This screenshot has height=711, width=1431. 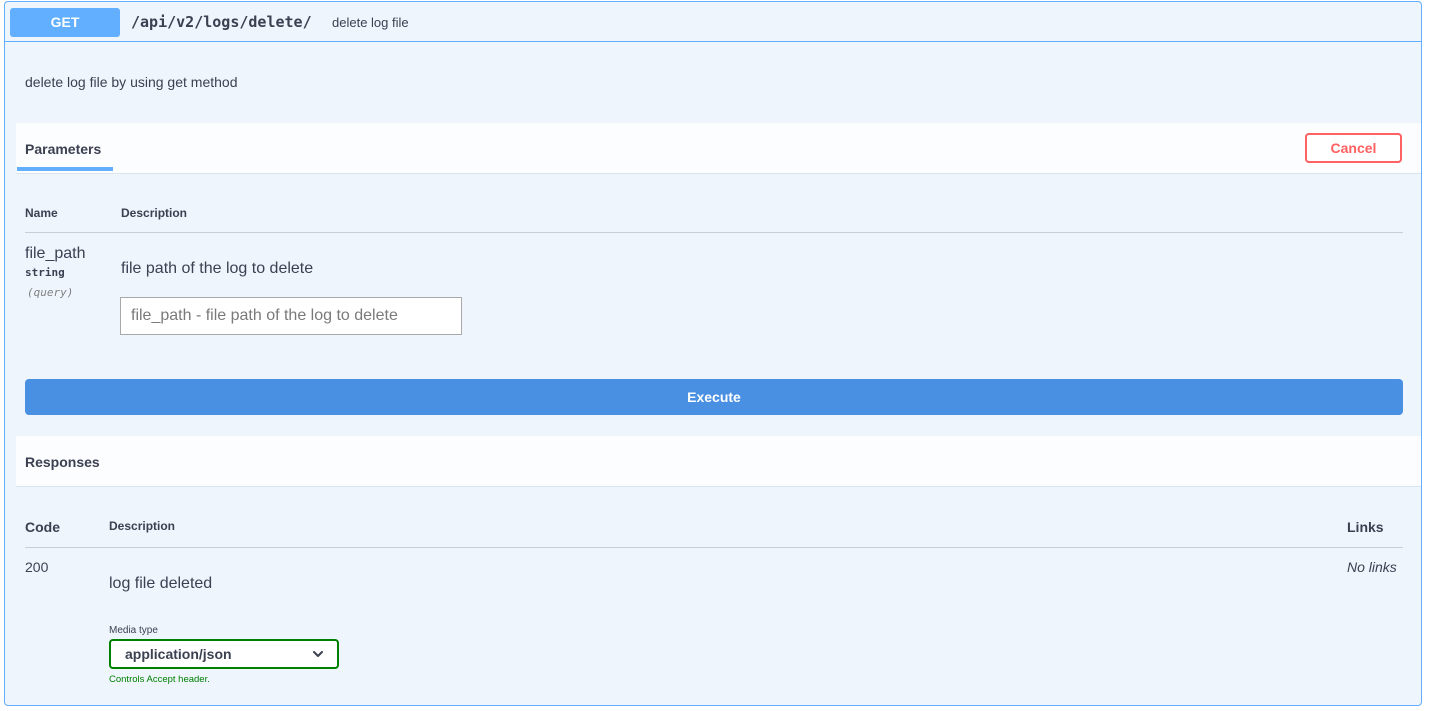 What do you see at coordinates (1372, 567) in the screenshot?
I see `response-links: No links` at bounding box center [1372, 567].